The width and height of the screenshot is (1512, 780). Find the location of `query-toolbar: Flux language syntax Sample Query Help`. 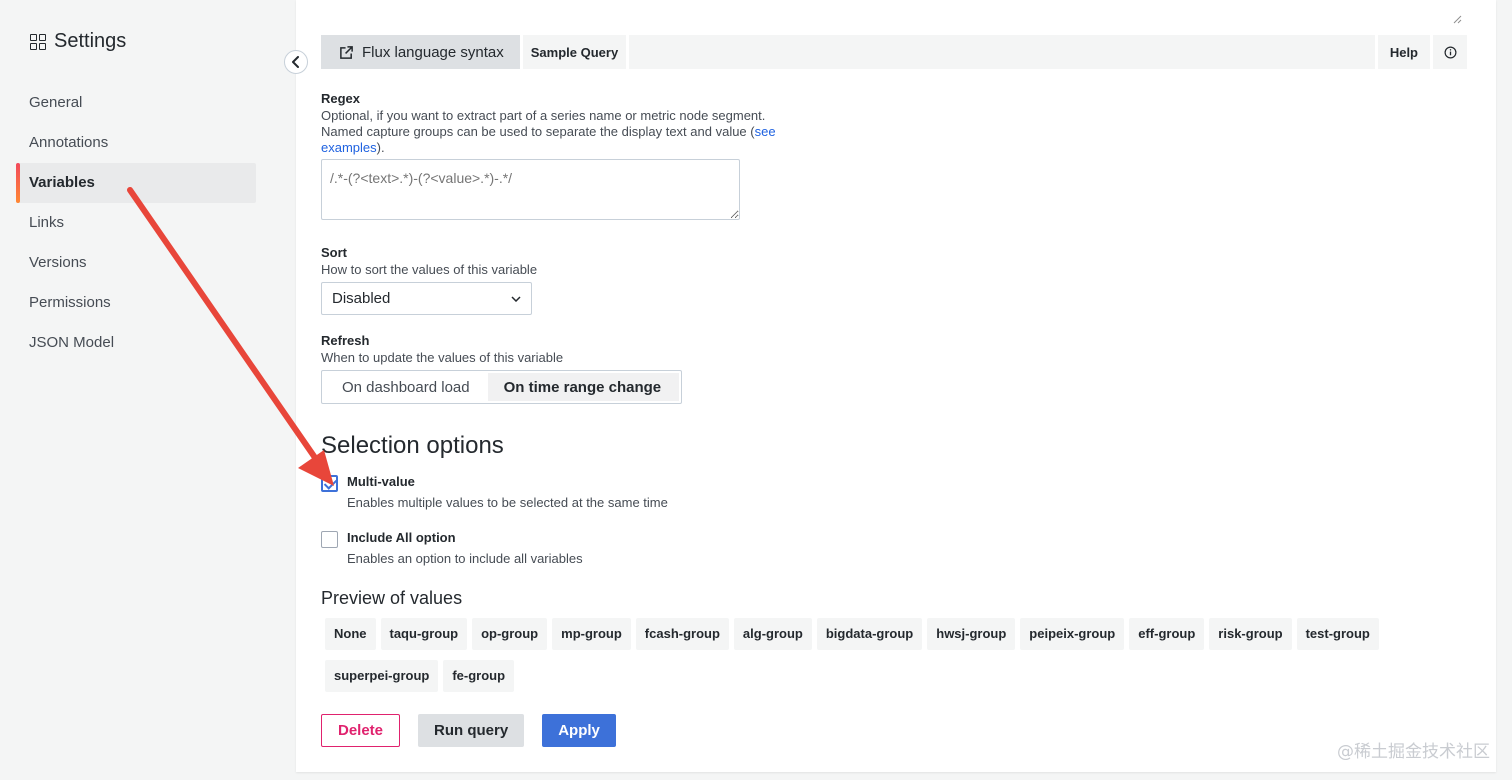

query-toolbar: Flux language syntax Sample Query Help is located at coordinates (894, 52).